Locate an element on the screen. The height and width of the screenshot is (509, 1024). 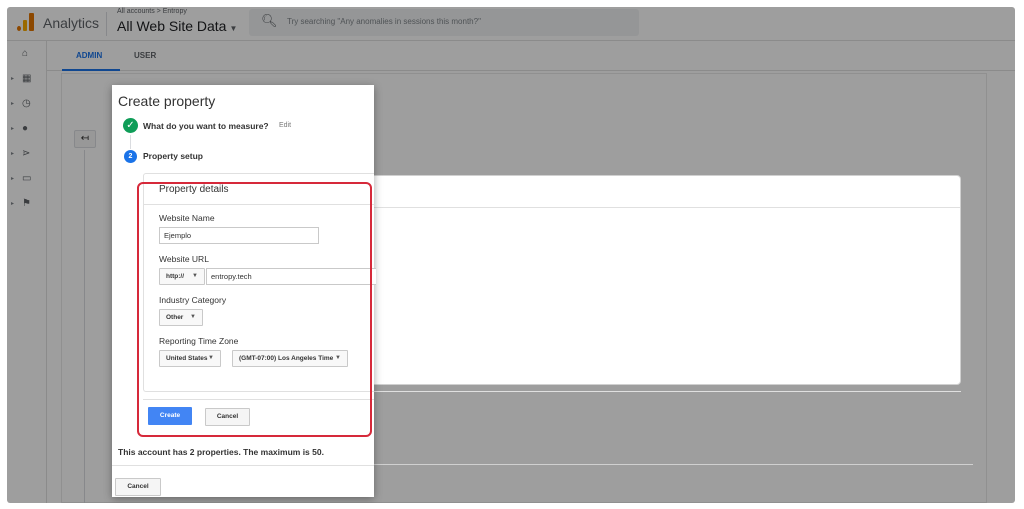
dialog-divider is located at coordinates (243, 465).